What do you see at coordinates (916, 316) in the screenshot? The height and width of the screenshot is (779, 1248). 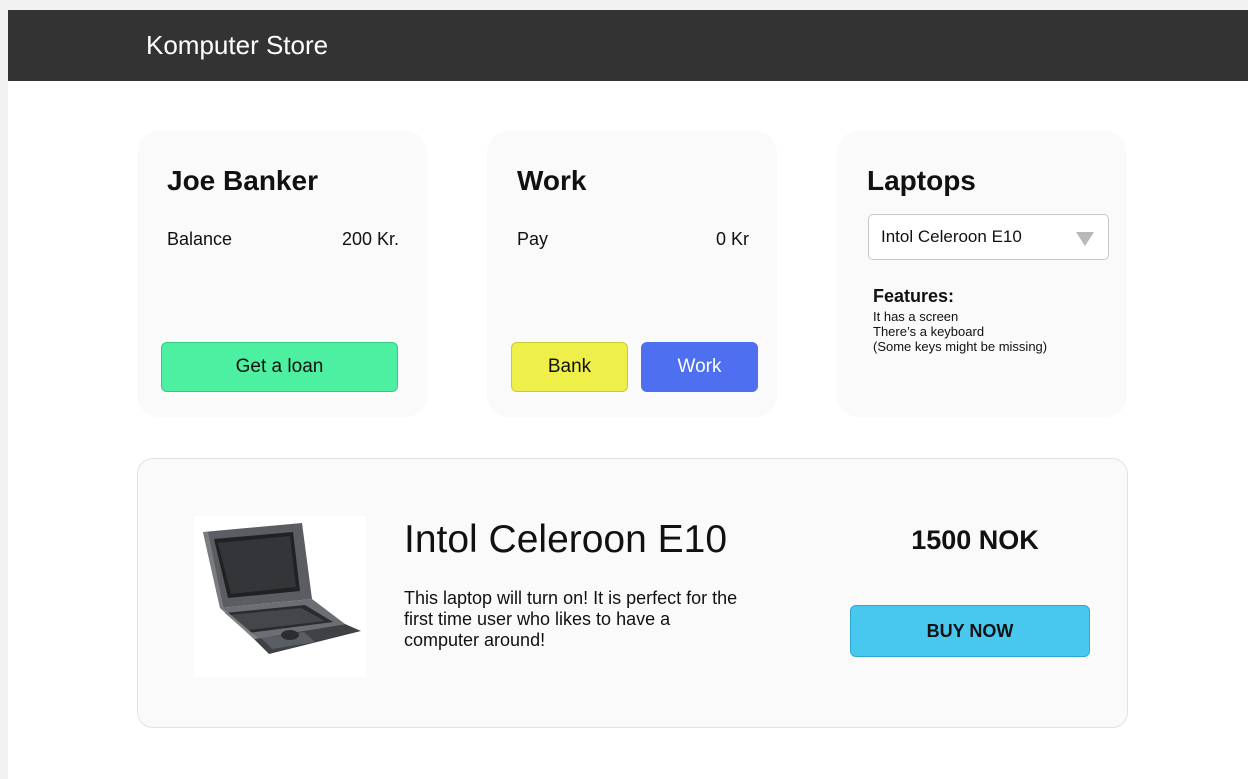 I see `feature-item: It has a screen` at bounding box center [916, 316].